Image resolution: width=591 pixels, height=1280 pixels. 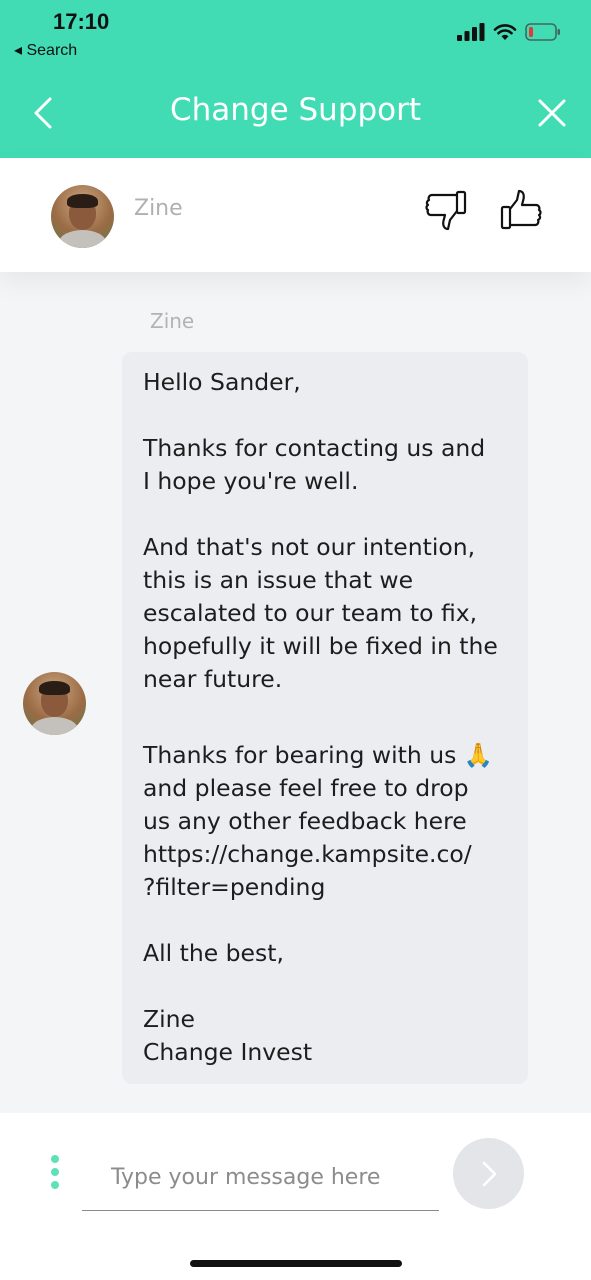 I want to click on chevron-right-icon, so click(x=489, y=1173).